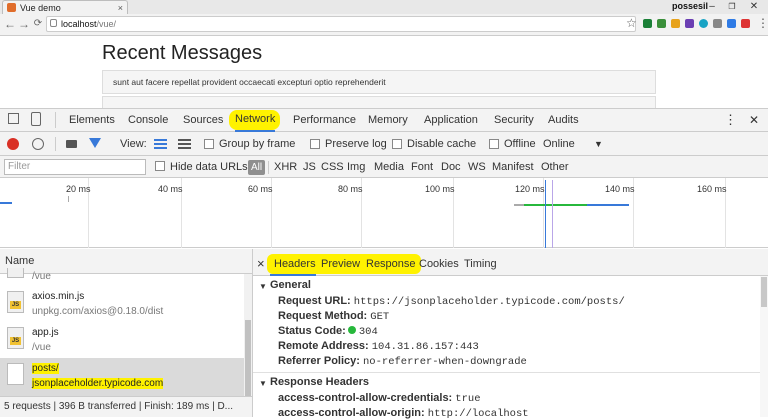  Describe the element at coordinates (148, 120) in the screenshot. I see `tab-console: Console` at that location.